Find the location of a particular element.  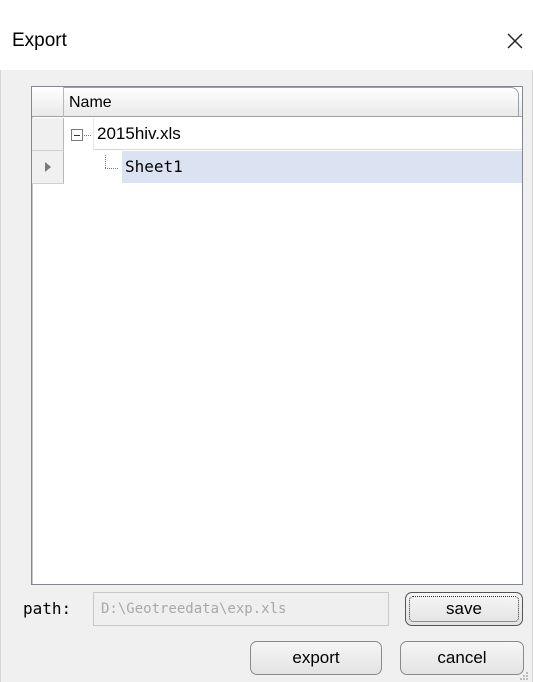

focus-rectangle is located at coordinates (464, 609).